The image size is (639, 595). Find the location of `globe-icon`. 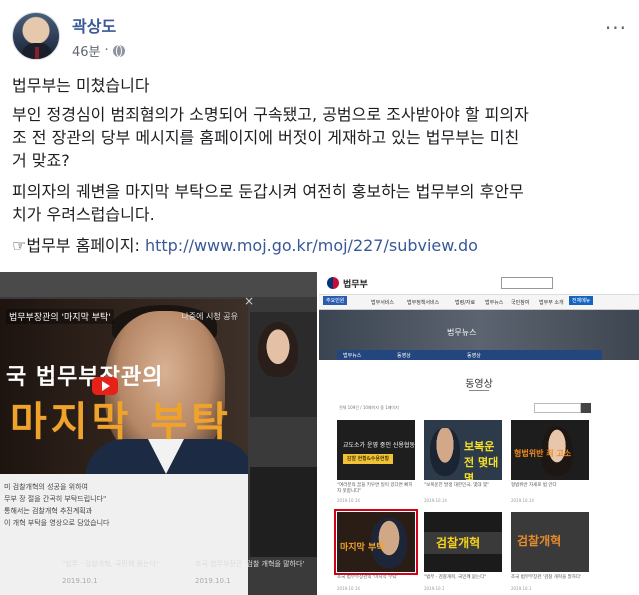

globe-icon is located at coordinates (118, 50).